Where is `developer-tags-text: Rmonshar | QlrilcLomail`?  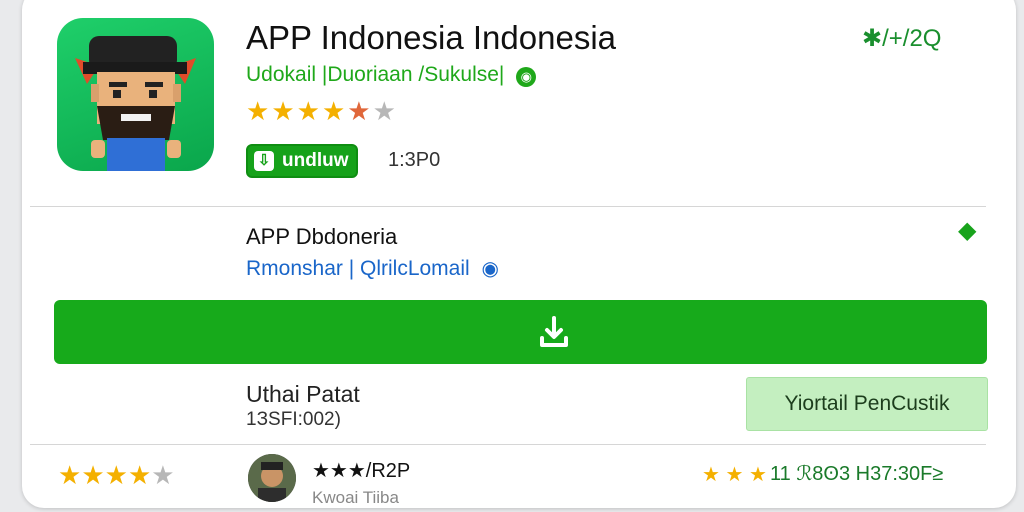
developer-tags-text: Rmonshar | QlrilcLomail is located at coordinates (358, 268).